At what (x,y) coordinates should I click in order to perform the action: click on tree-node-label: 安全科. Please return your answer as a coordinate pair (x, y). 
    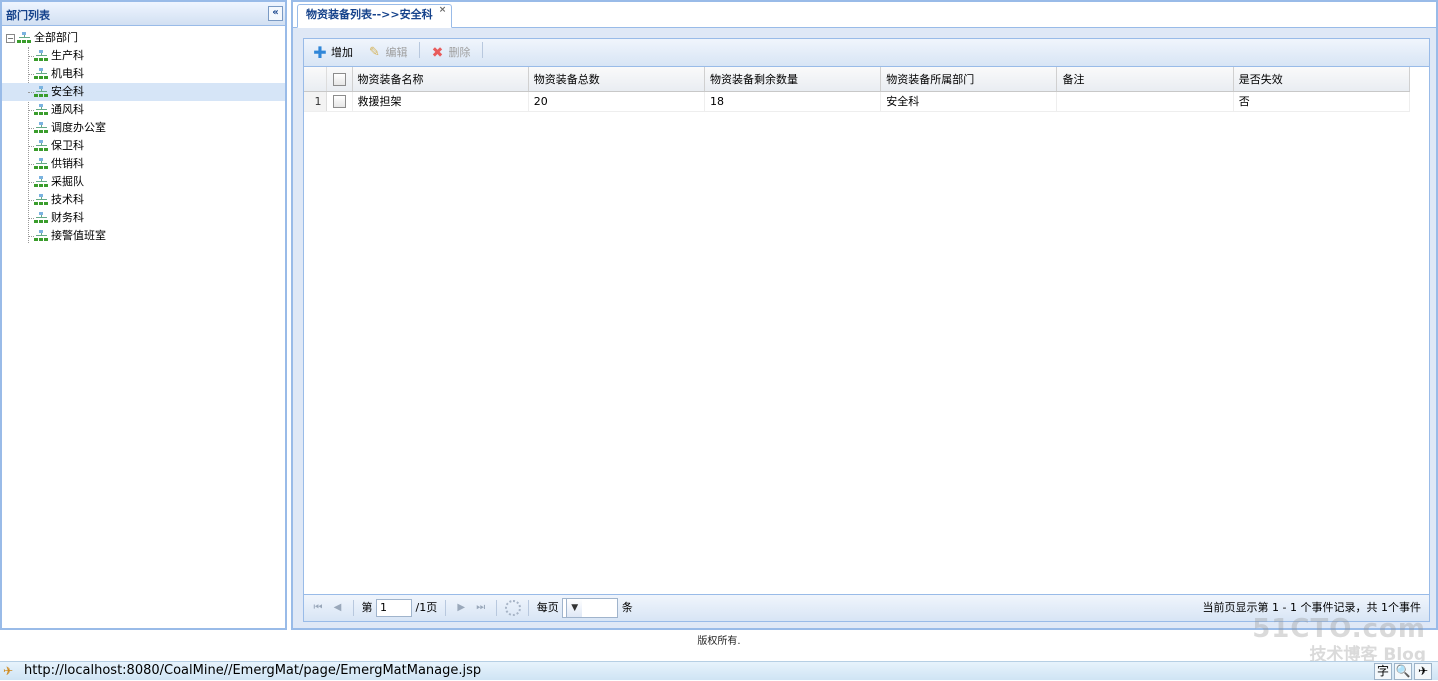
    Looking at the image, I should click on (67, 91).